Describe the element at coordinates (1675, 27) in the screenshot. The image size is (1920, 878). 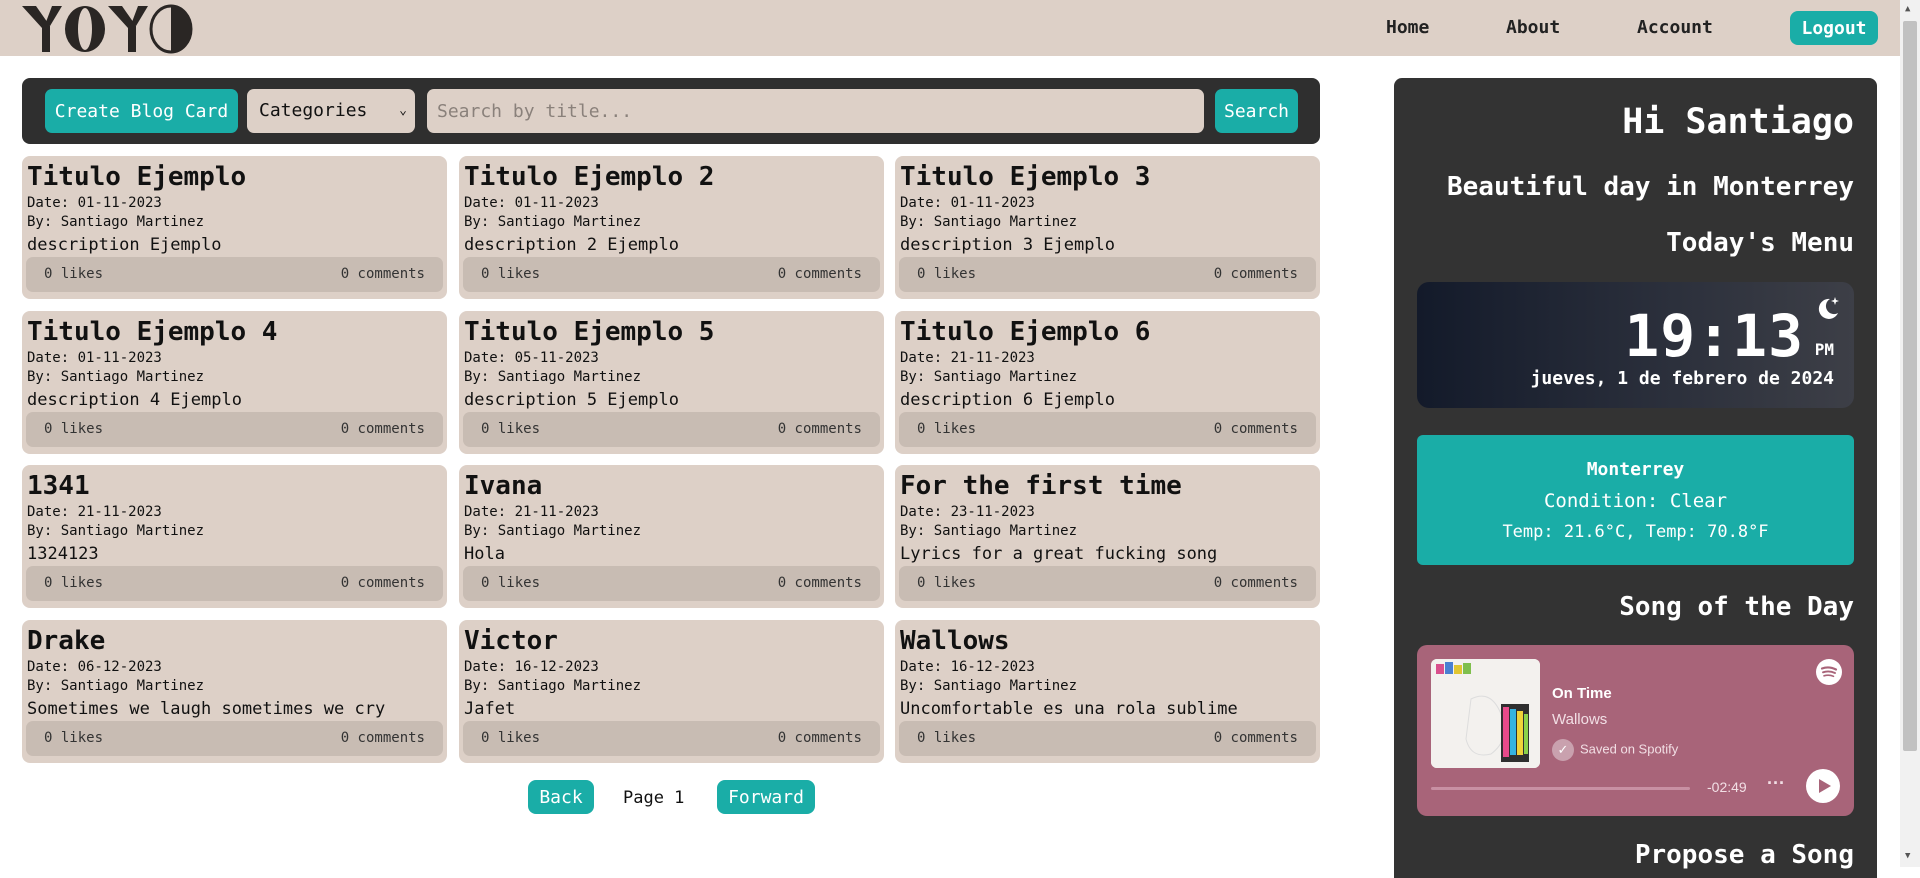
I see `nav-account: Account` at that location.